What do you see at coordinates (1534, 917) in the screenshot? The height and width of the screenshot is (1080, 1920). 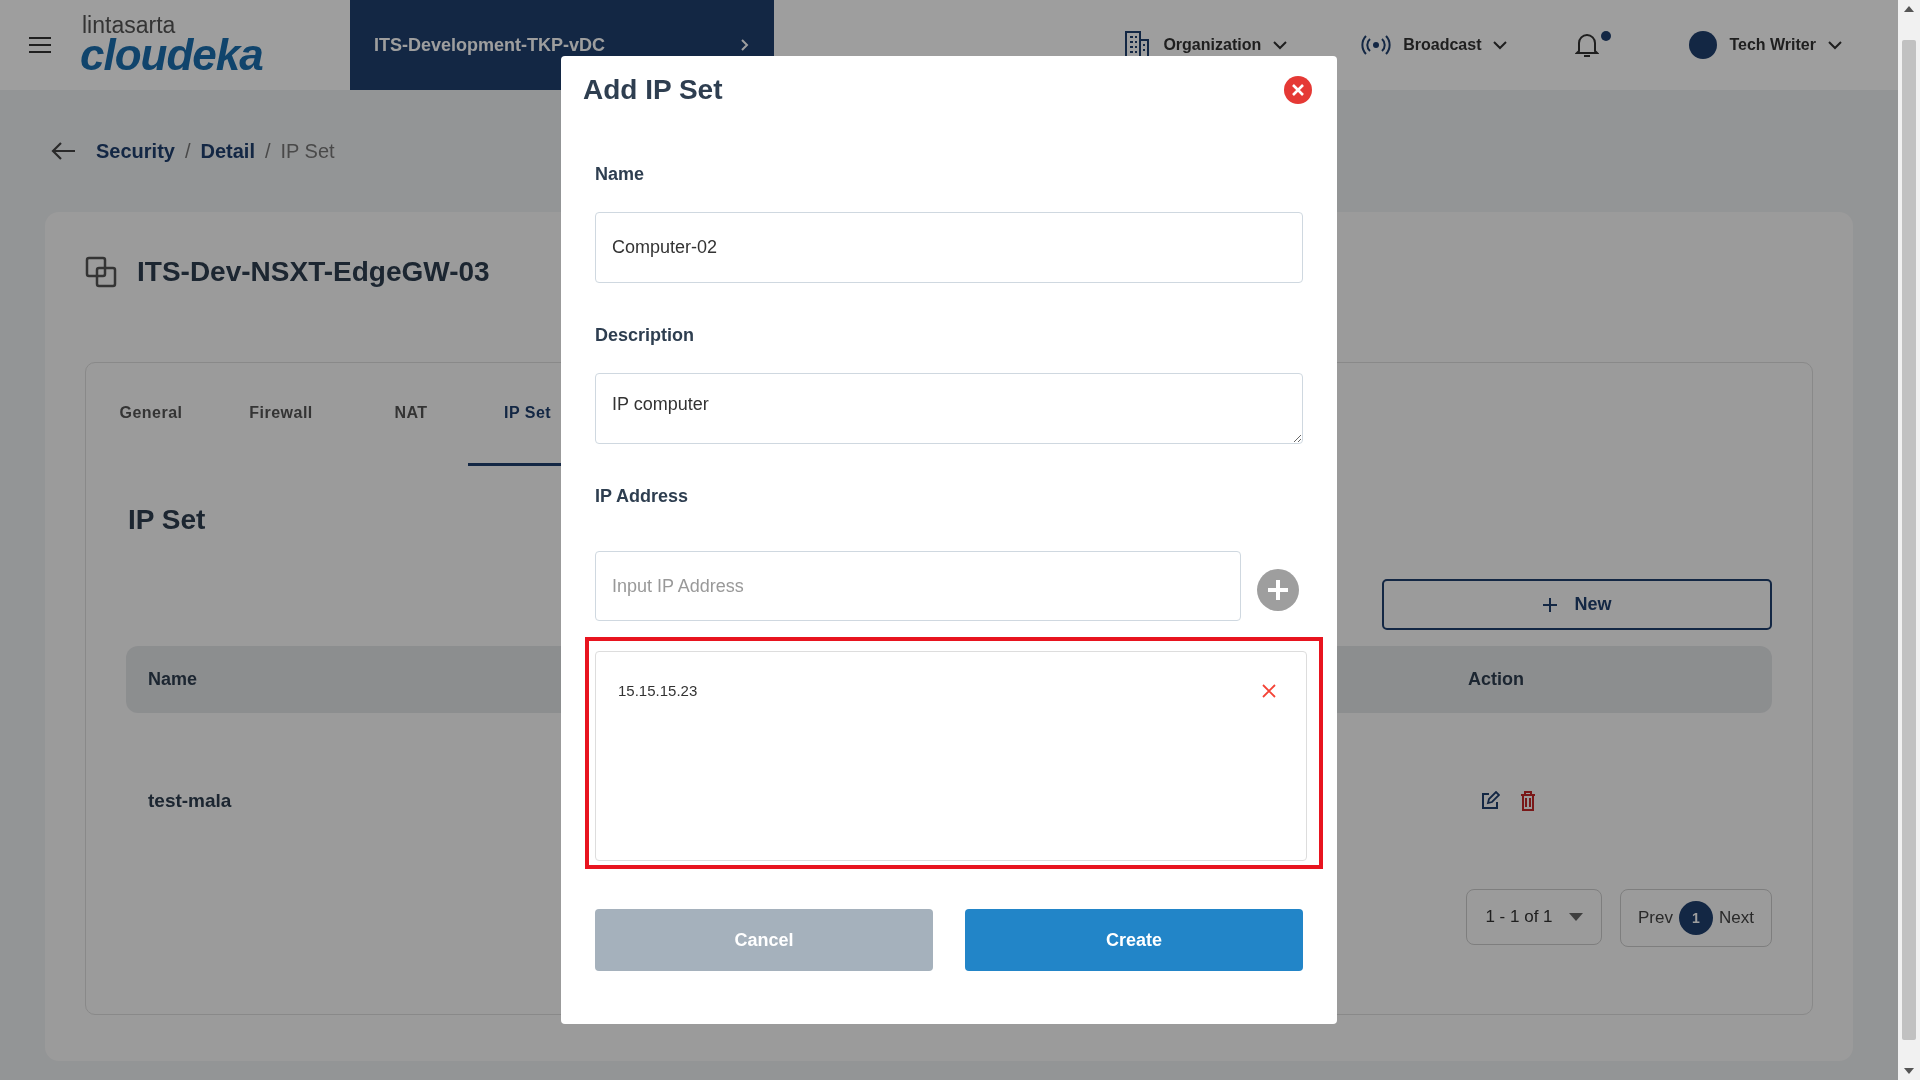 I see `page-size-dropdown: 1 - 1 of 1` at bounding box center [1534, 917].